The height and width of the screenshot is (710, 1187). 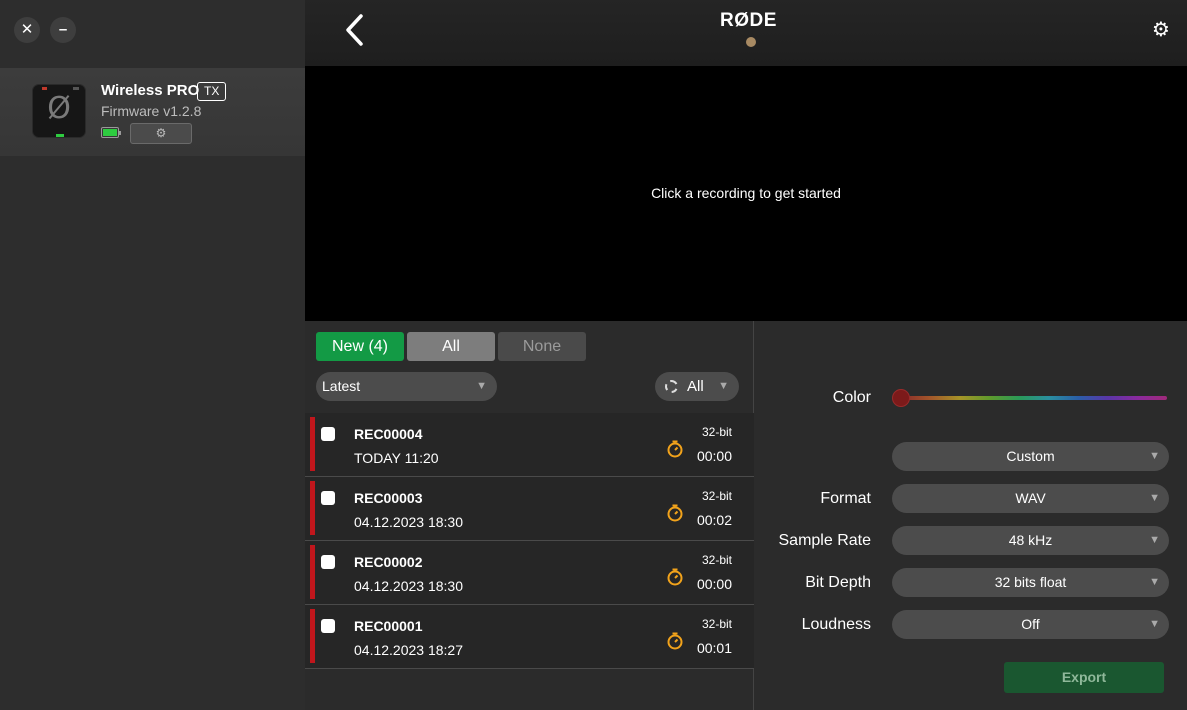 I want to click on back-button, so click(x=356, y=30).